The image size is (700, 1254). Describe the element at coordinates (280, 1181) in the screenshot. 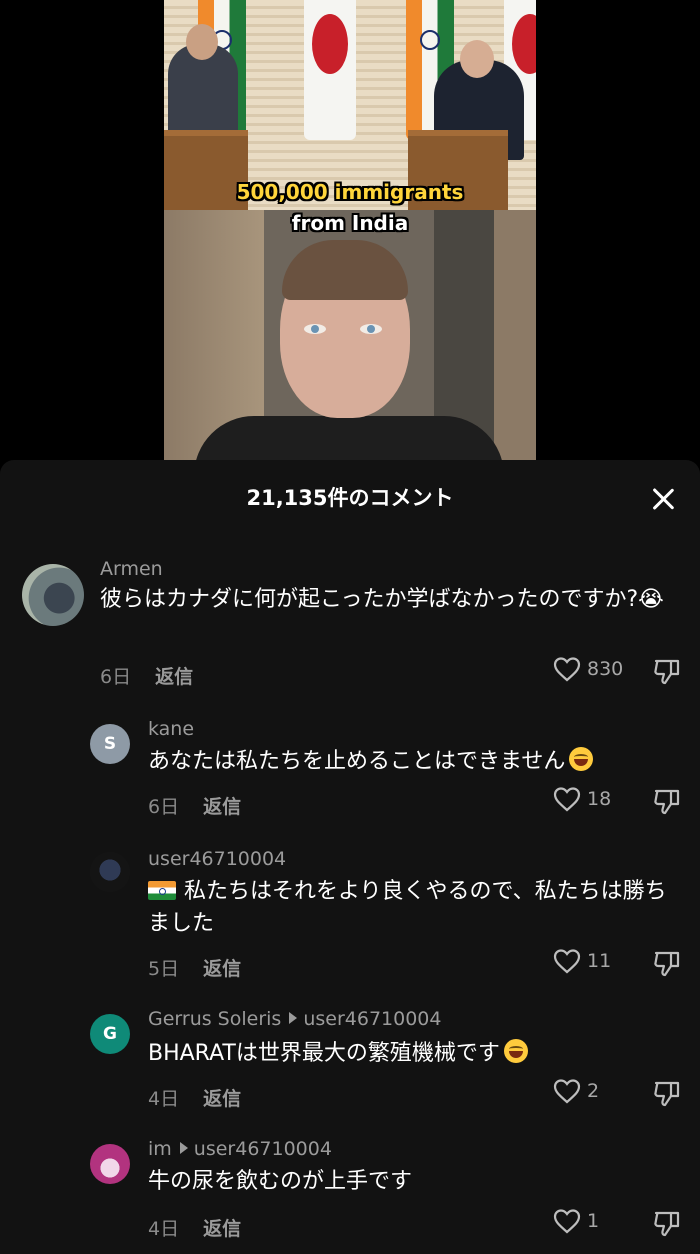

I see `comment-text: 牛の尿を飲むのが上手です` at that location.